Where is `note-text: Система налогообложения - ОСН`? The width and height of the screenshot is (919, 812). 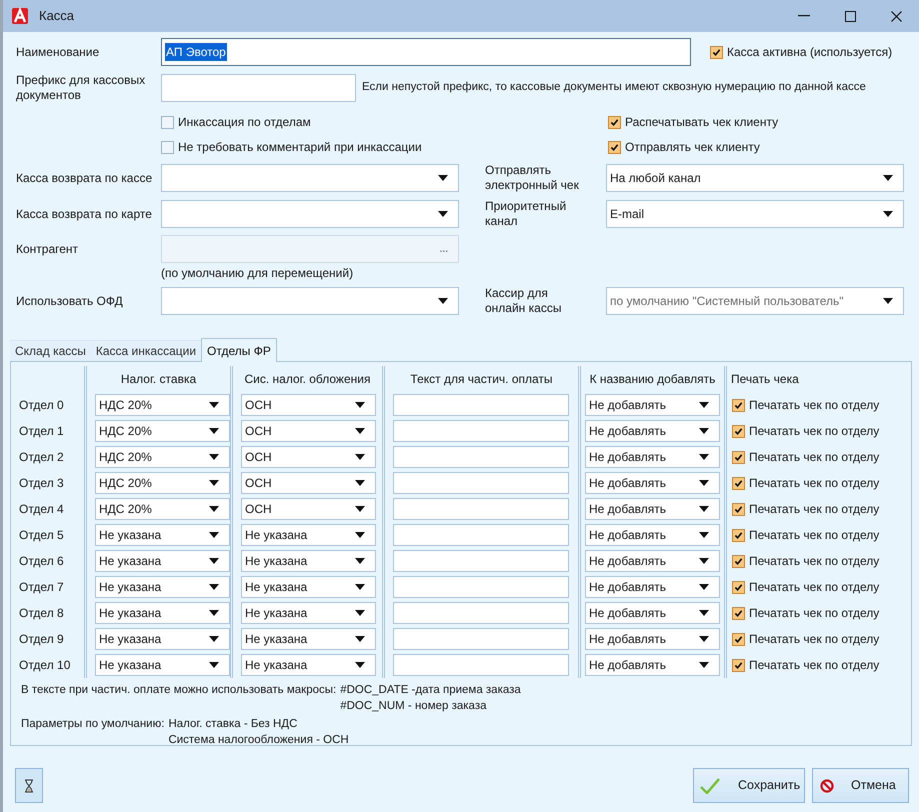 note-text: Система налогообложения - ОСН is located at coordinates (259, 740).